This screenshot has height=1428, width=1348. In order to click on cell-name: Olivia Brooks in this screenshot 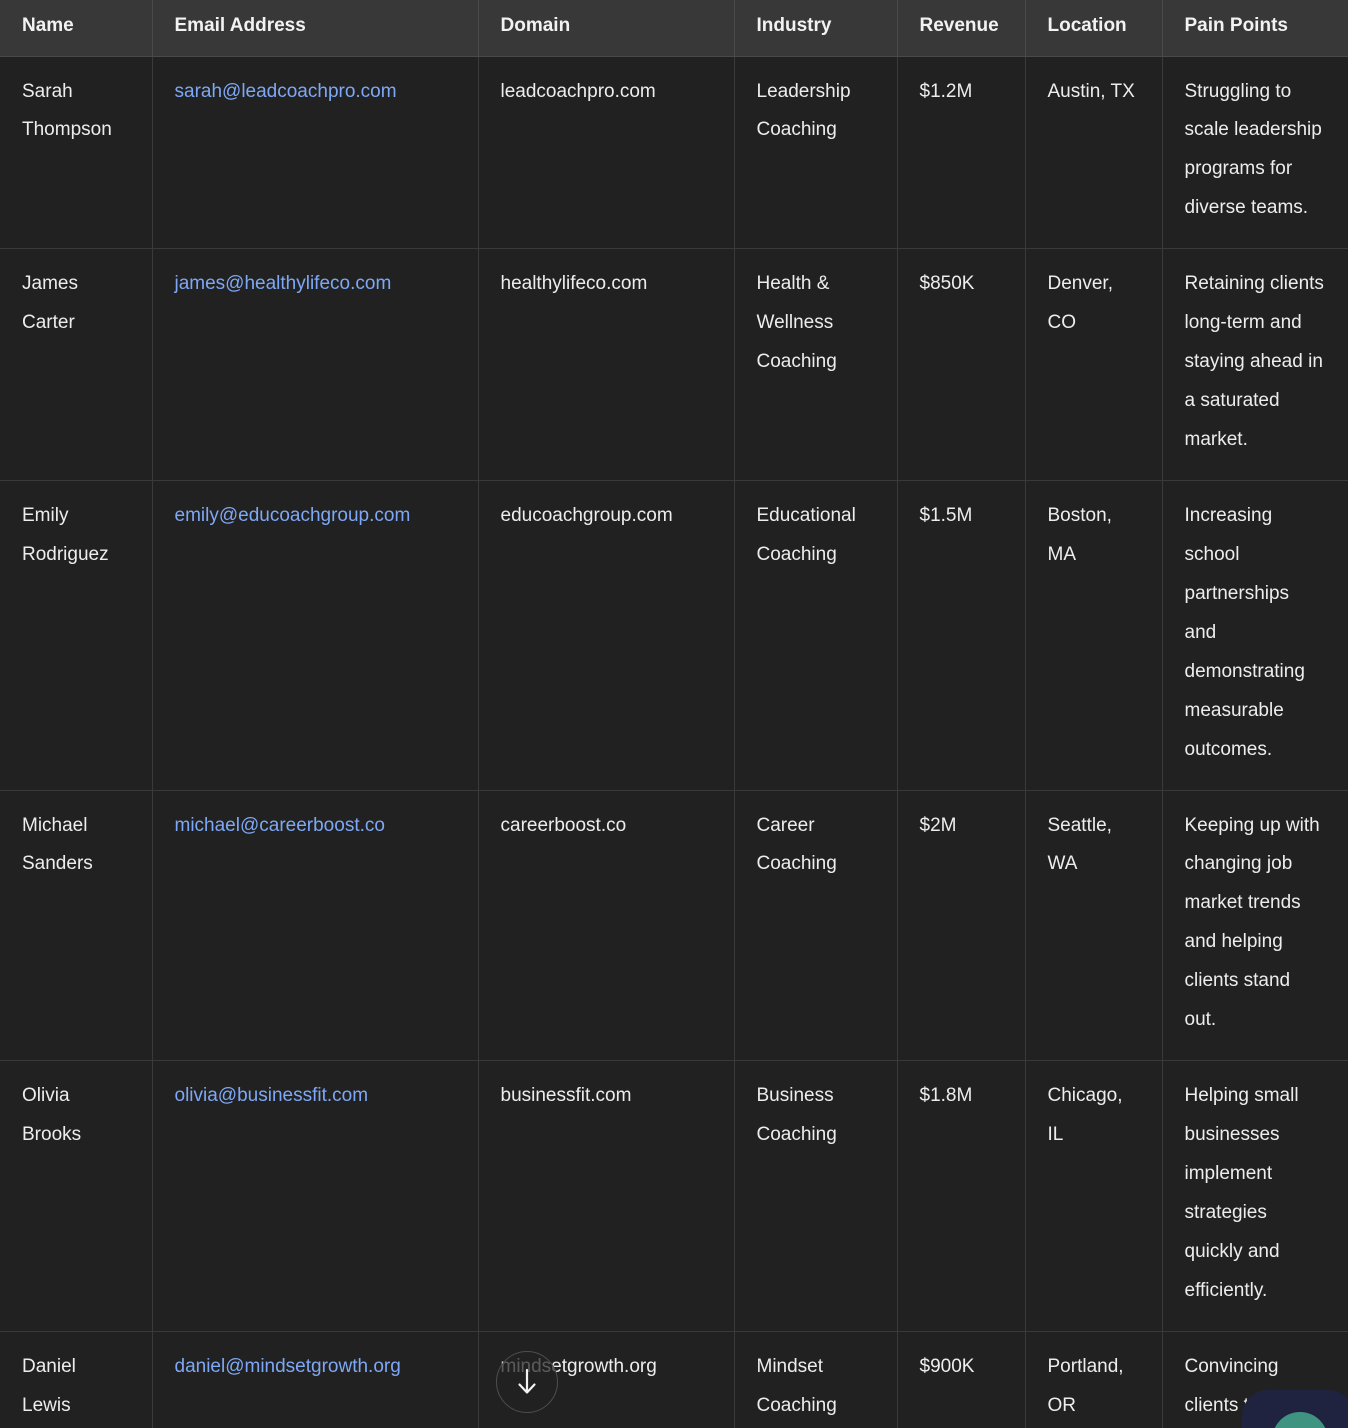, I will do `click(76, 1196)`.